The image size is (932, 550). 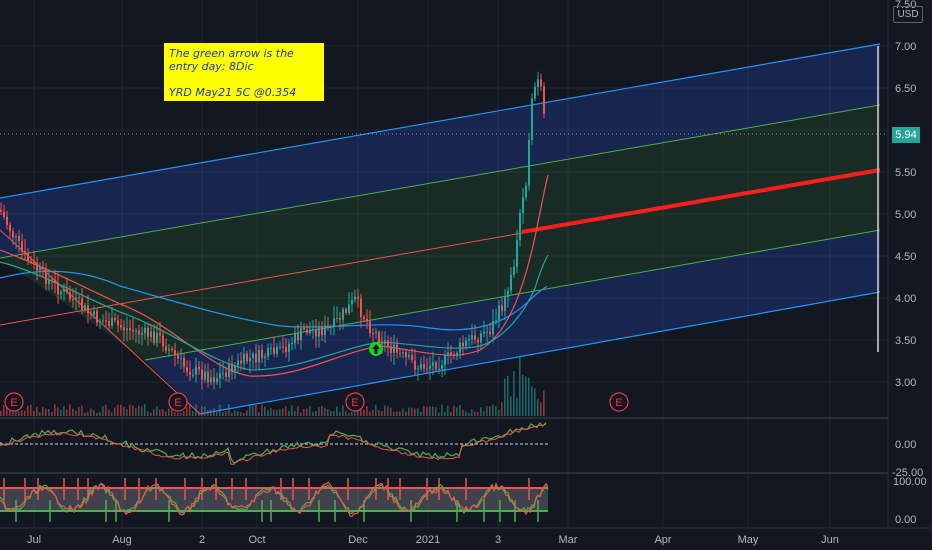 I want to click on currency-badge: USD, so click(x=908, y=14).